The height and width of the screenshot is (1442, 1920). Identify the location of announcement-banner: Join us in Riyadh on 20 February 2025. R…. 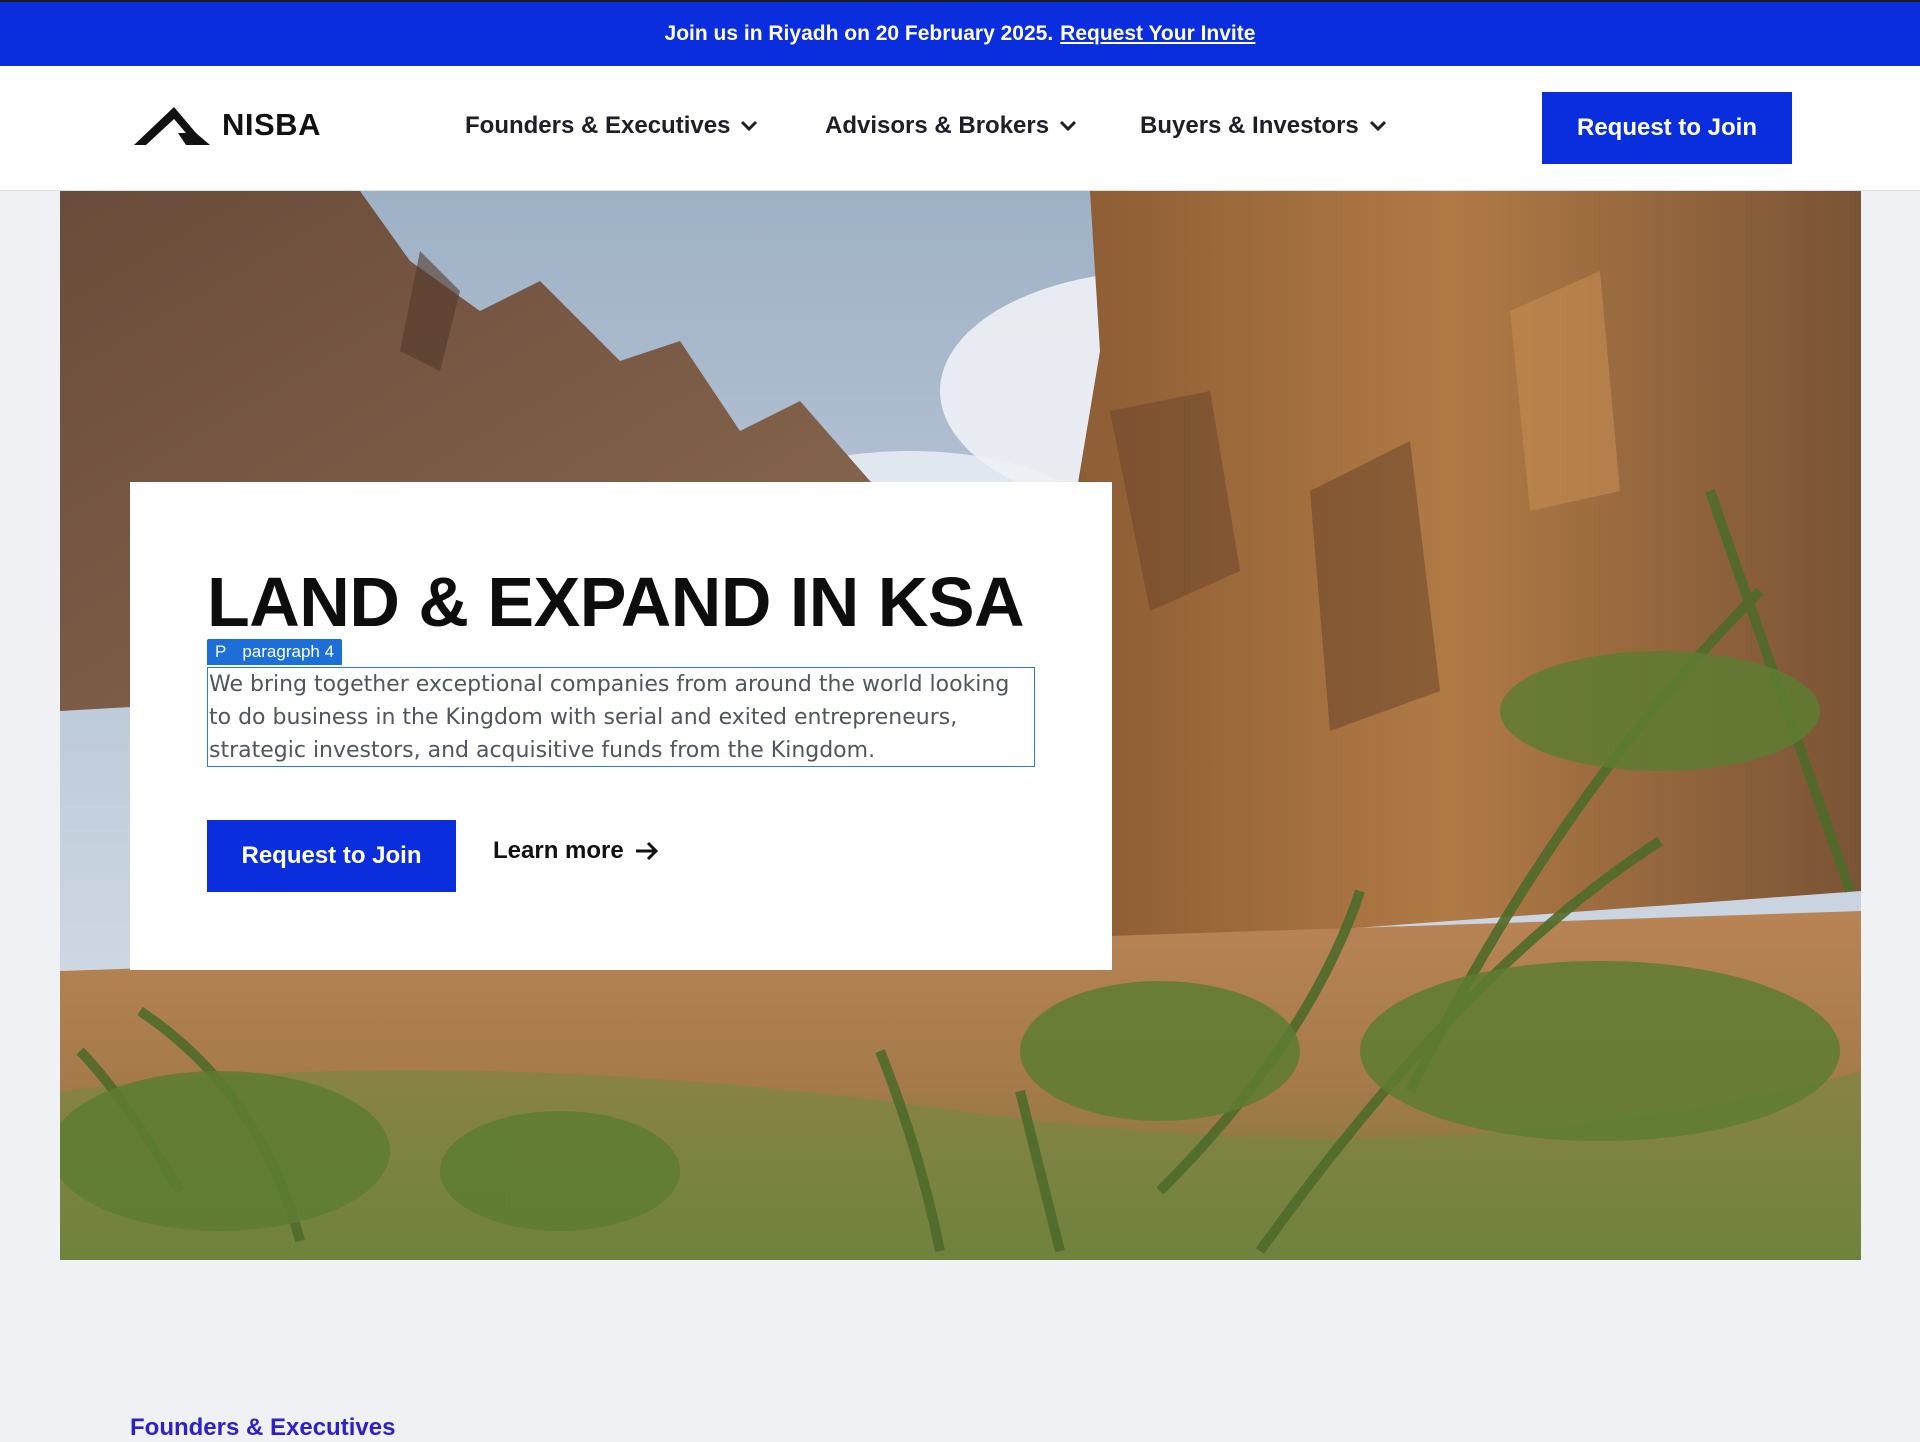
(960, 33).